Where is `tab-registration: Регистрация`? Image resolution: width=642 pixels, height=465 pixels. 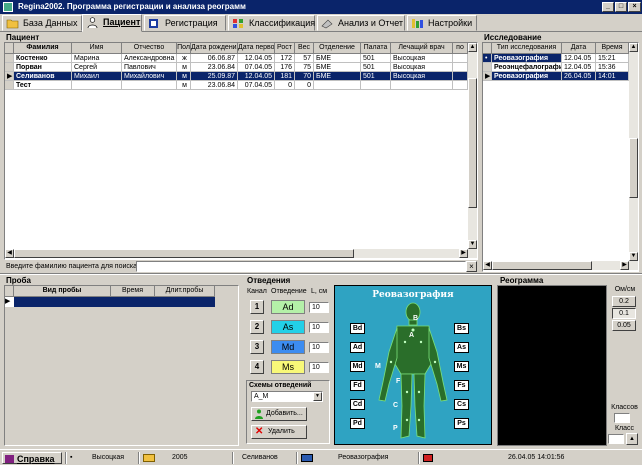 tab-registration: Регистрация is located at coordinates (185, 23).